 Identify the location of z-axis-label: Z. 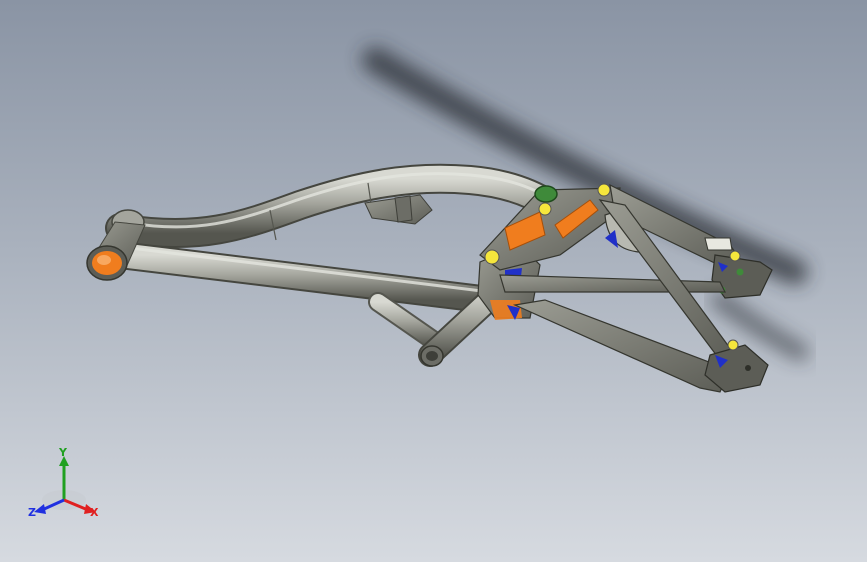
(32, 512).